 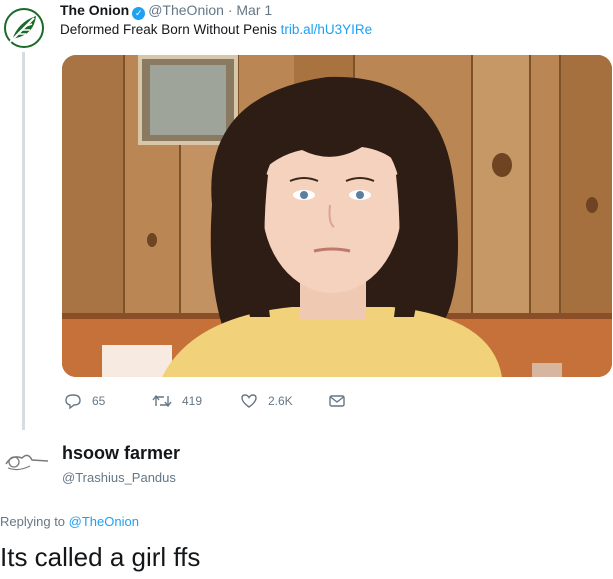 What do you see at coordinates (94, 10) in the screenshot?
I see `author-name: The Onion` at bounding box center [94, 10].